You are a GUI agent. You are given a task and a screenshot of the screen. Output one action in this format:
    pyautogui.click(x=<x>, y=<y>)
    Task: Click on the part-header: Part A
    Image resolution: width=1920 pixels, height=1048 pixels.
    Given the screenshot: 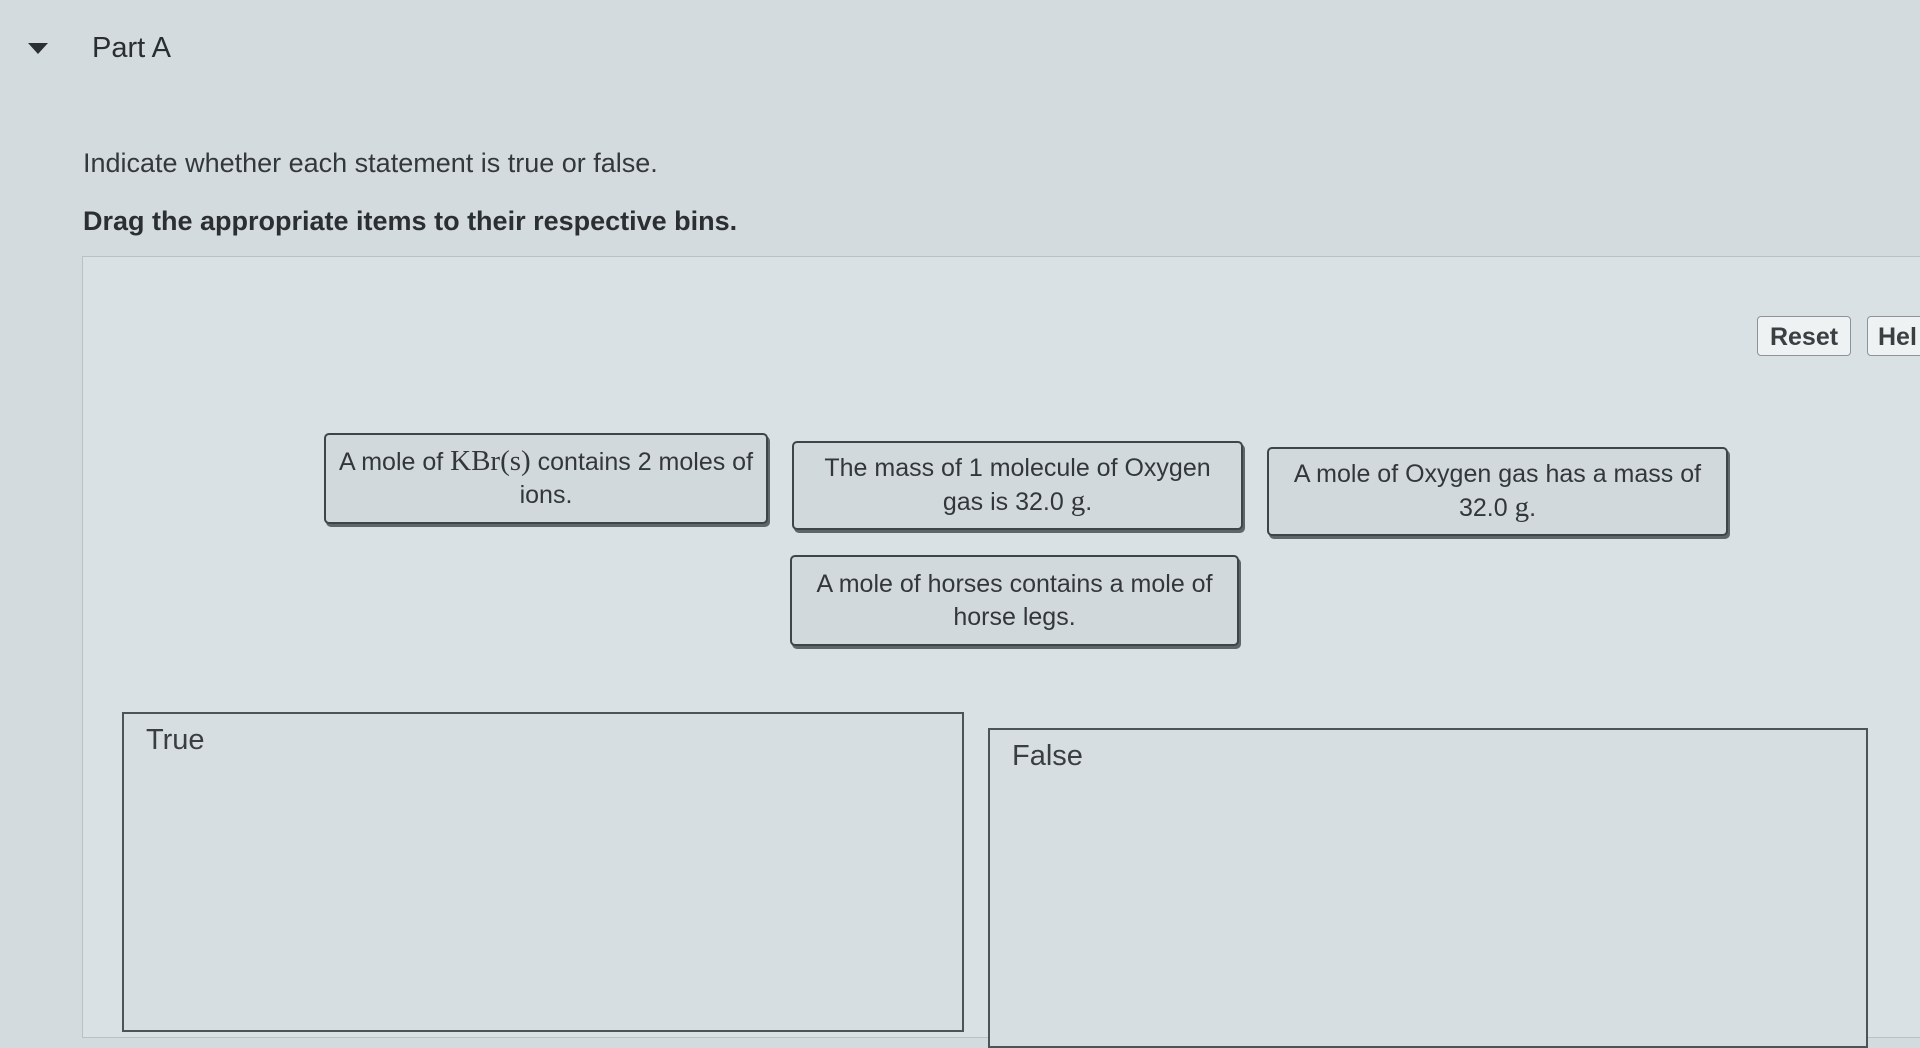 What is the action you would take?
    pyautogui.click(x=99, y=48)
    